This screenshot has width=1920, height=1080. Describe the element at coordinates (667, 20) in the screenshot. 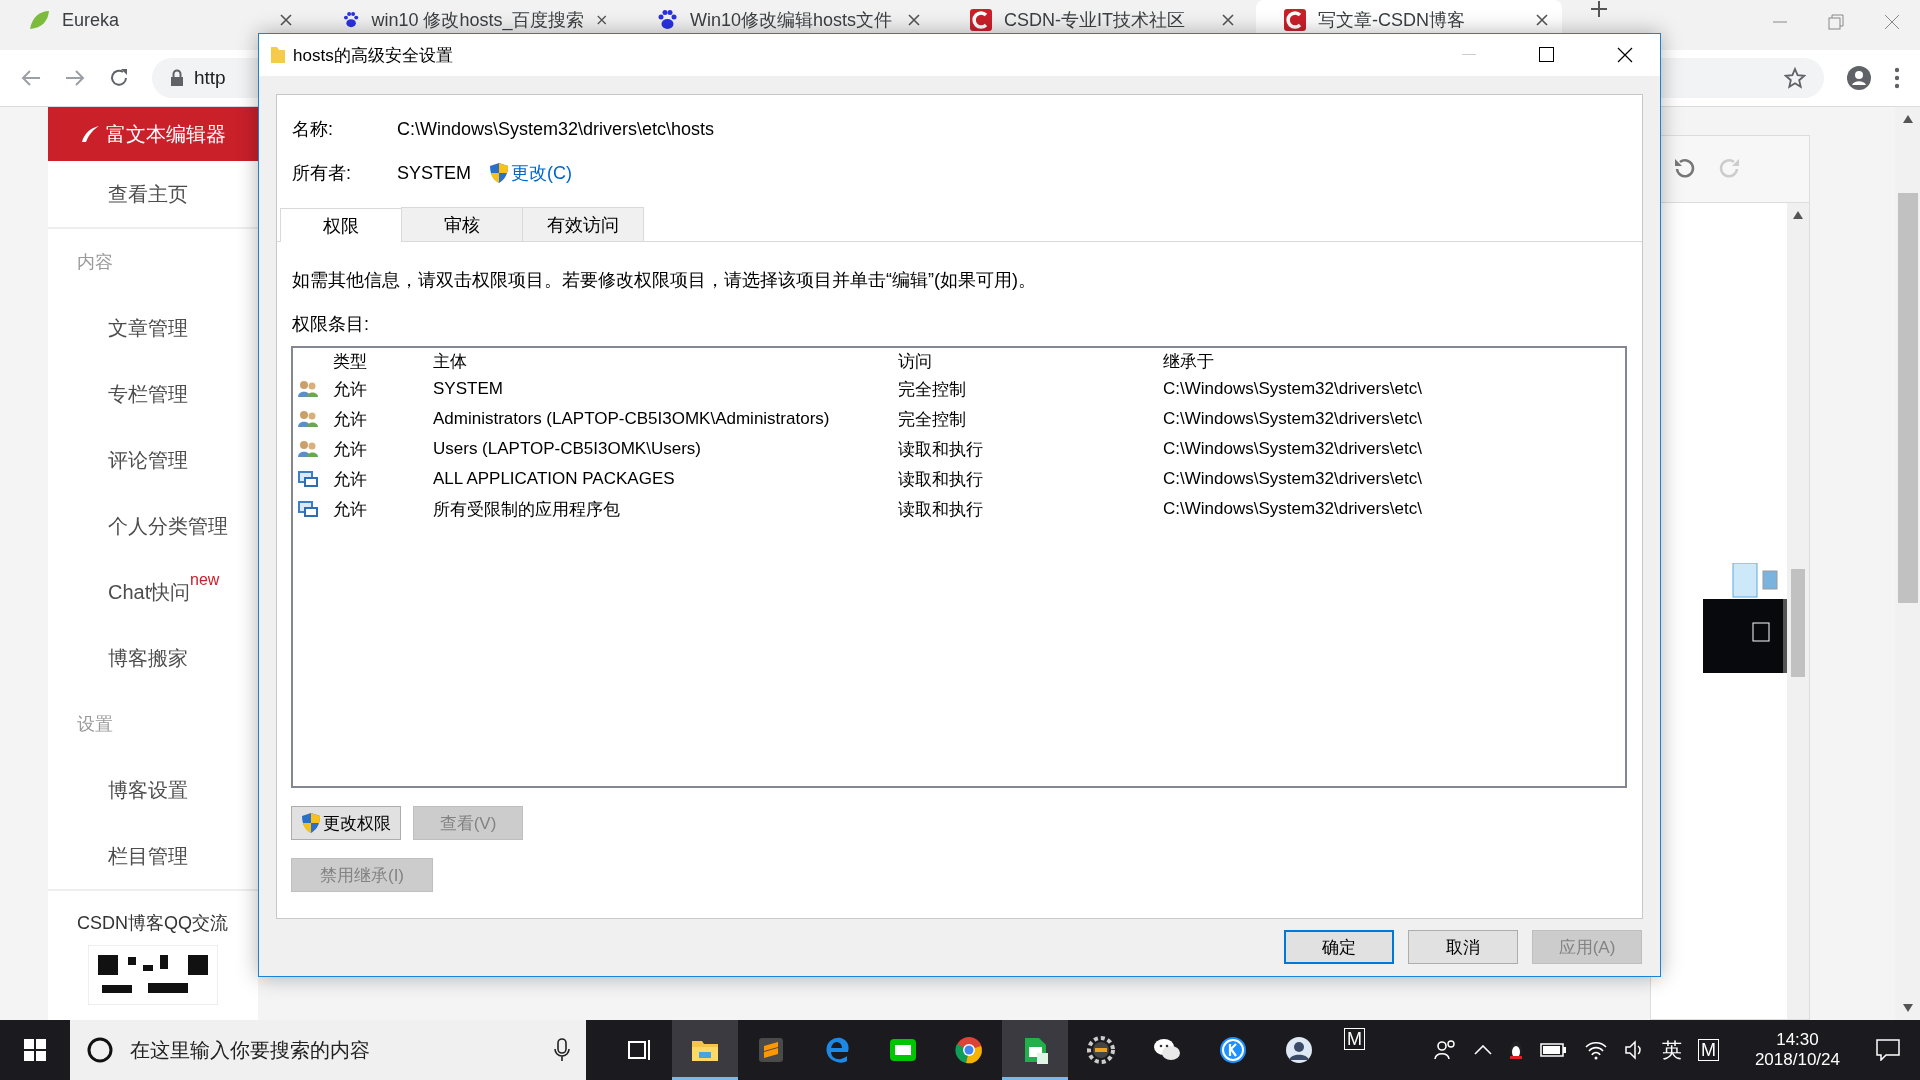

I see `paw-icon` at that location.